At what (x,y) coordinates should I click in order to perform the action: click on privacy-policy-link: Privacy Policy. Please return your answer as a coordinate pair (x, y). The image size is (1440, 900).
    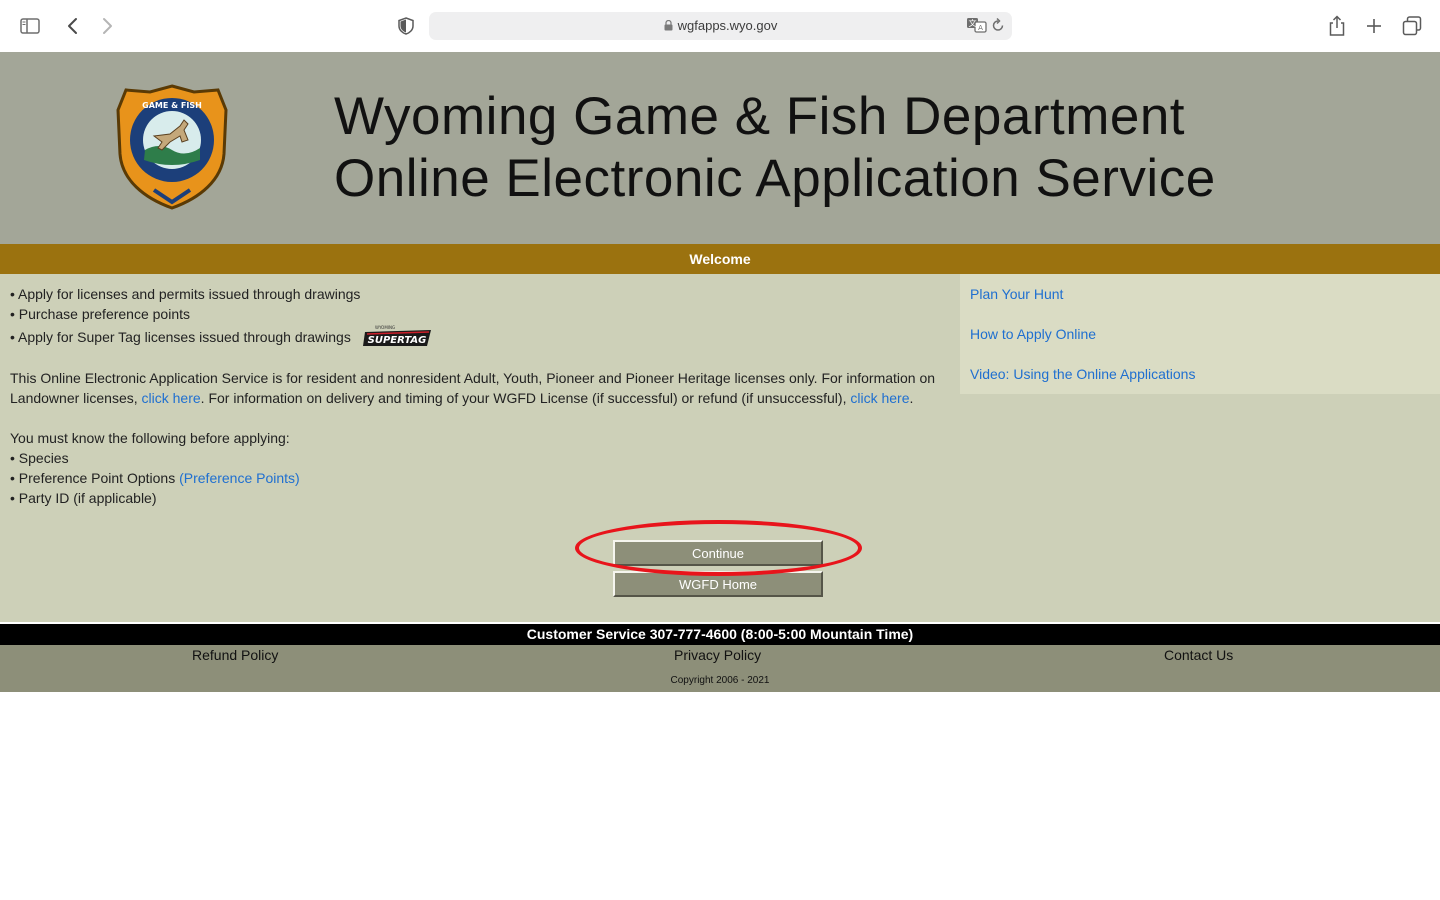
    Looking at the image, I should click on (717, 655).